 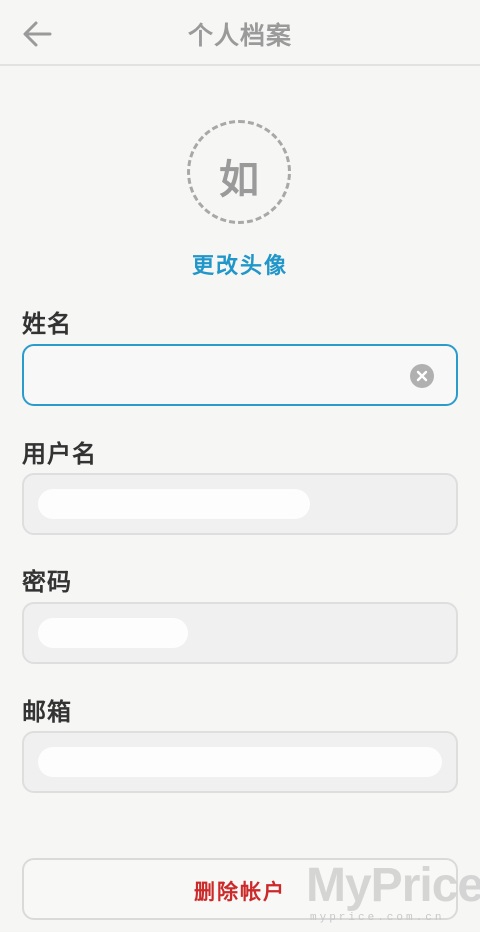 What do you see at coordinates (47, 582) in the screenshot?
I see `password-label: 密码` at bounding box center [47, 582].